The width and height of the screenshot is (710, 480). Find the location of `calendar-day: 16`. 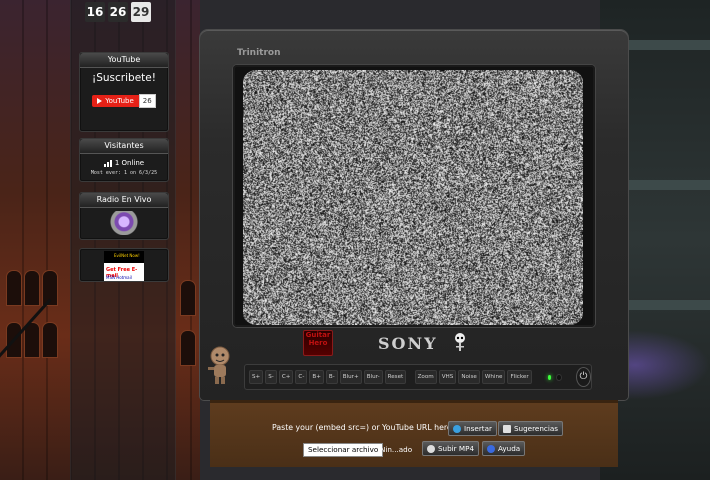

calendar-day: 16 is located at coordinates (95, 12).